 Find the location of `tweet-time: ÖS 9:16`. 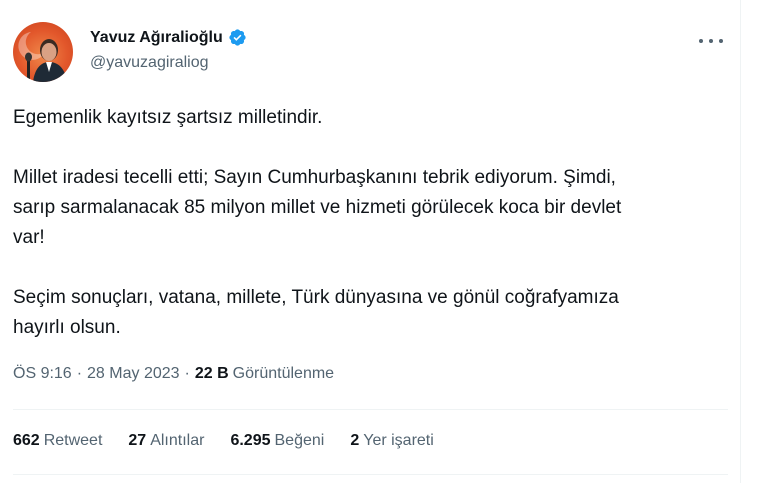

tweet-time: ÖS 9:16 is located at coordinates (42, 374).